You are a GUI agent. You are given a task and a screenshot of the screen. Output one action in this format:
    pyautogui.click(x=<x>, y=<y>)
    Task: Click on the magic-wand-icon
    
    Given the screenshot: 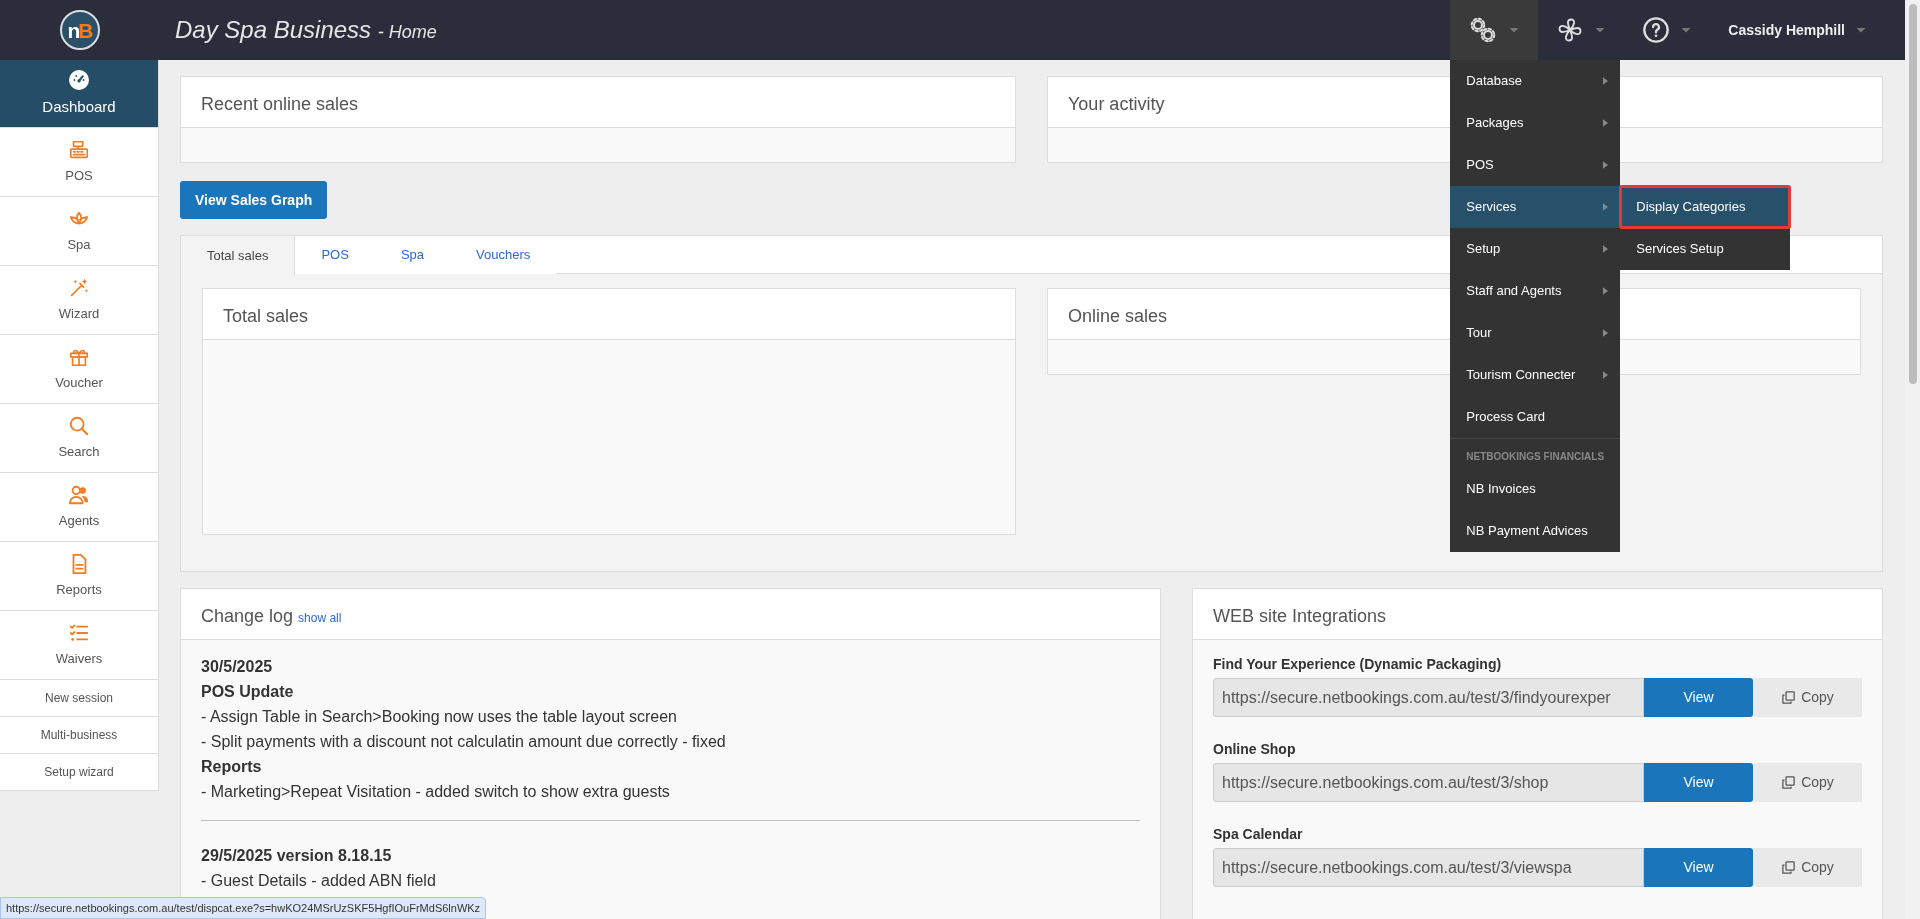 What is the action you would take?
    pyautogui.click(x=79, y=287)
    